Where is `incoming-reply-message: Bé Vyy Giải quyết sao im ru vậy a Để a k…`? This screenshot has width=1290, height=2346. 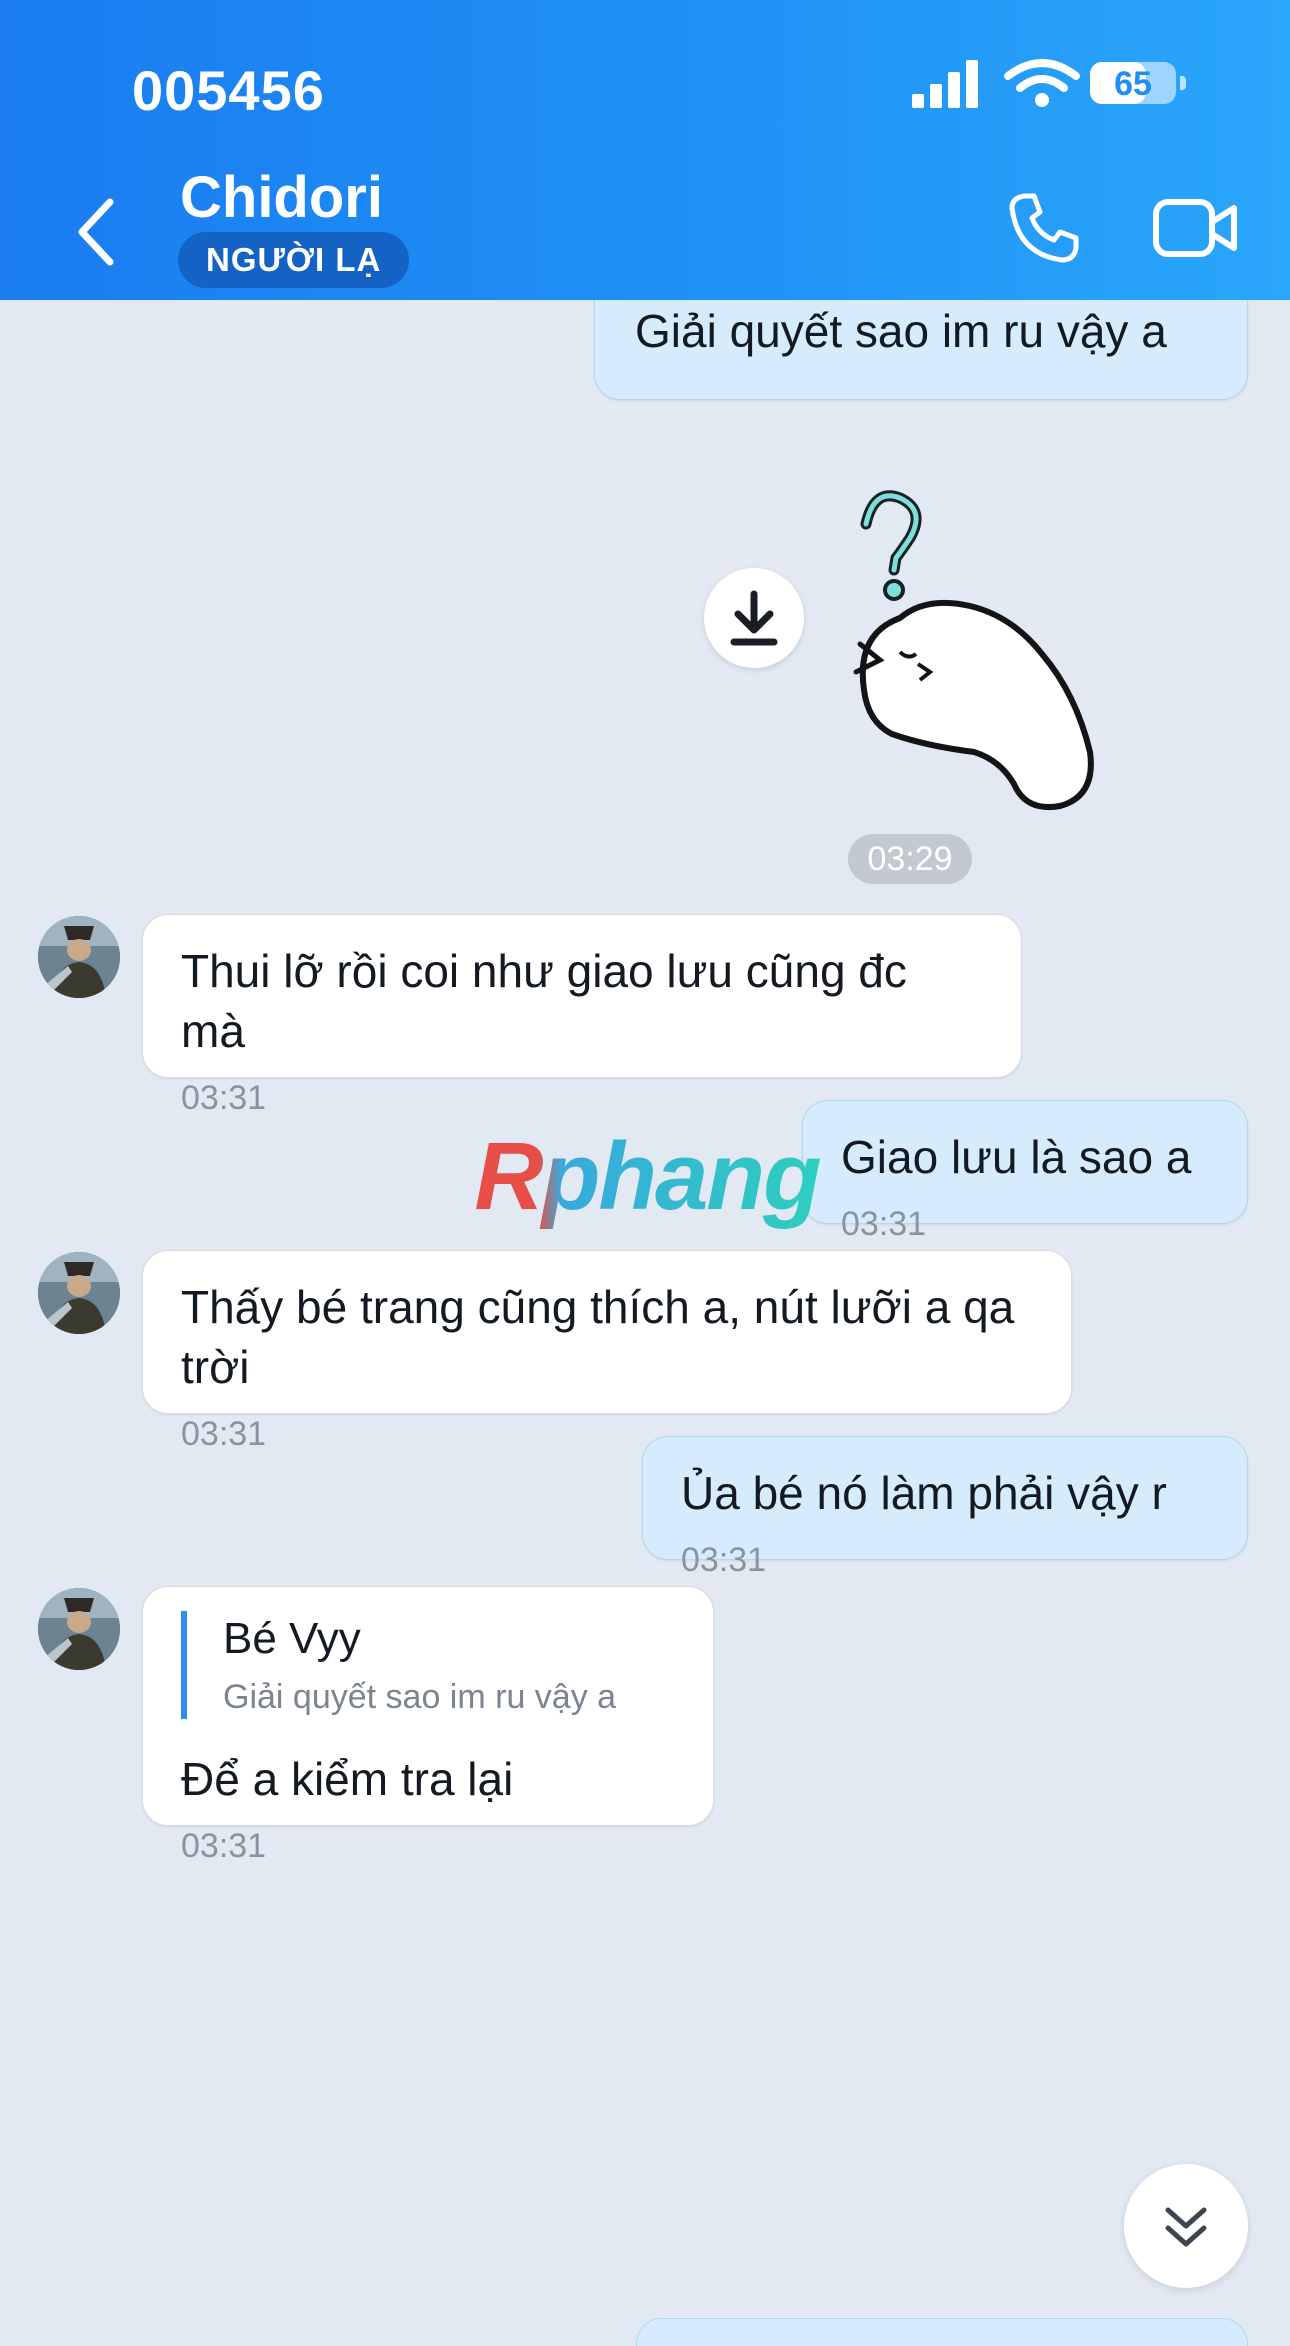 incoming-reply-message: Bé Vyy Giải quyết sao im ru vậy a Để a k… is located at coordinates (428, 1725).